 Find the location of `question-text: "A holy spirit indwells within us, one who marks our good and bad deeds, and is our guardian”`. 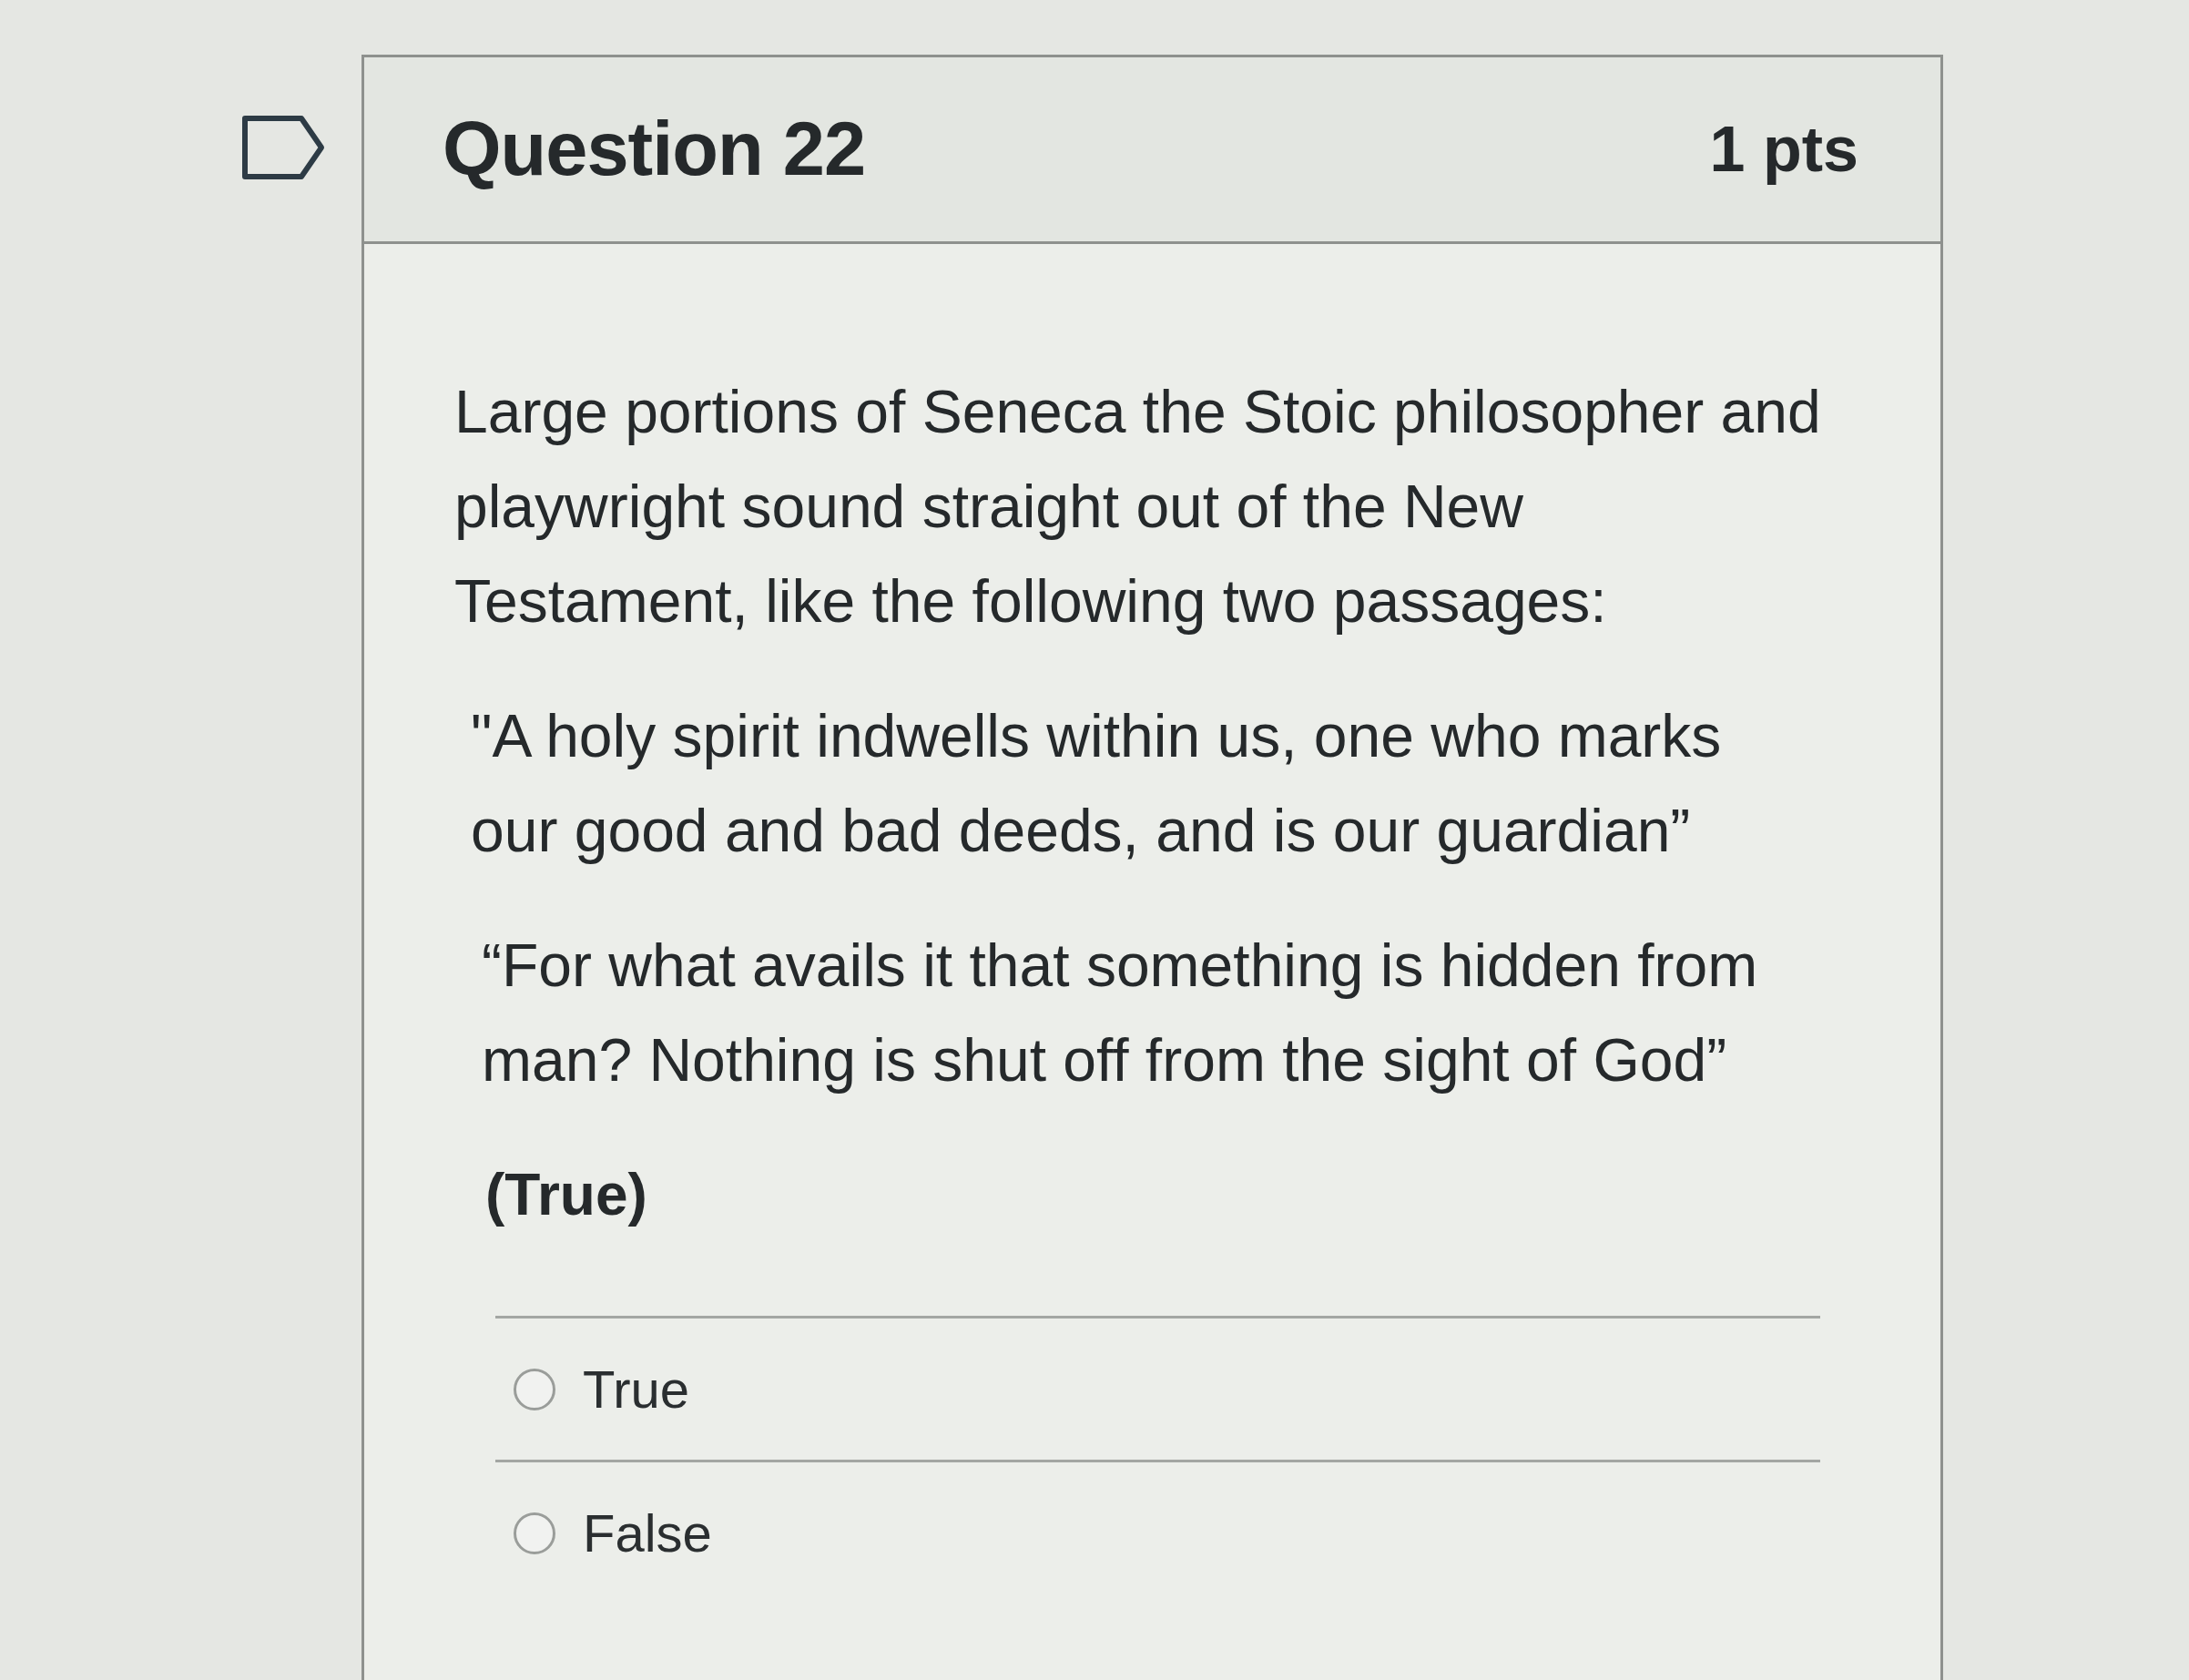

question-text: "A holy spirit indwells within us, one who marks our good and bad deeds, and is our guardian” is located at coordinates (1096, 783).